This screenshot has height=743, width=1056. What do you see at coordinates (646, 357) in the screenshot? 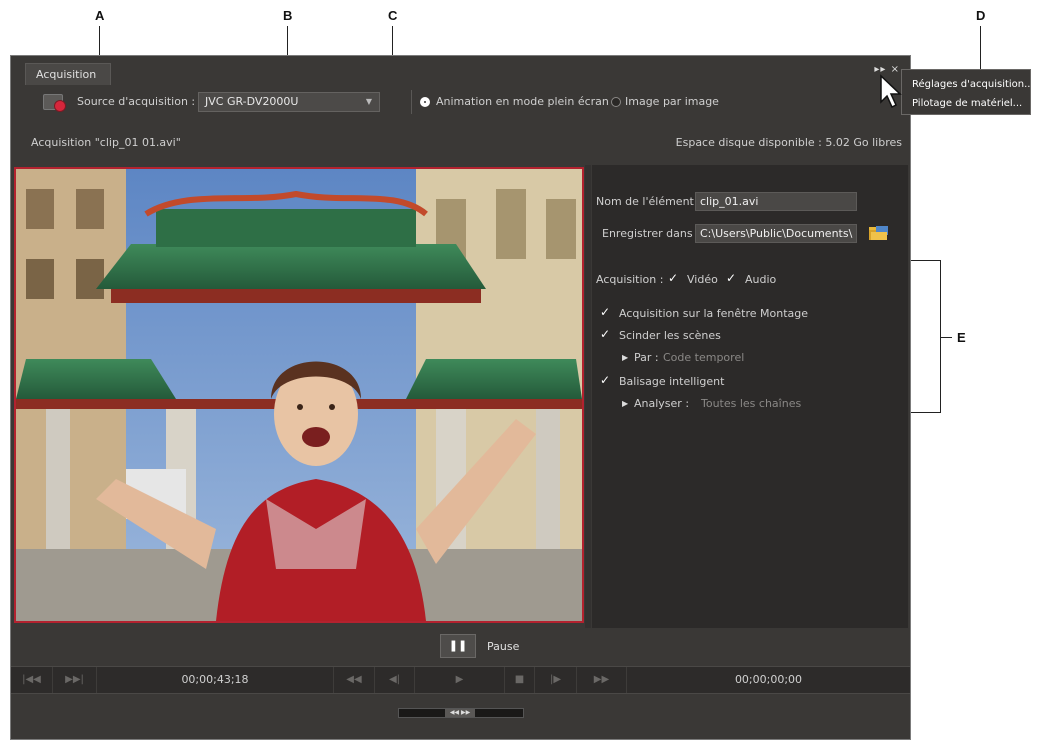
I see `split-by-label: Par :` at bounding box center [646, 357].